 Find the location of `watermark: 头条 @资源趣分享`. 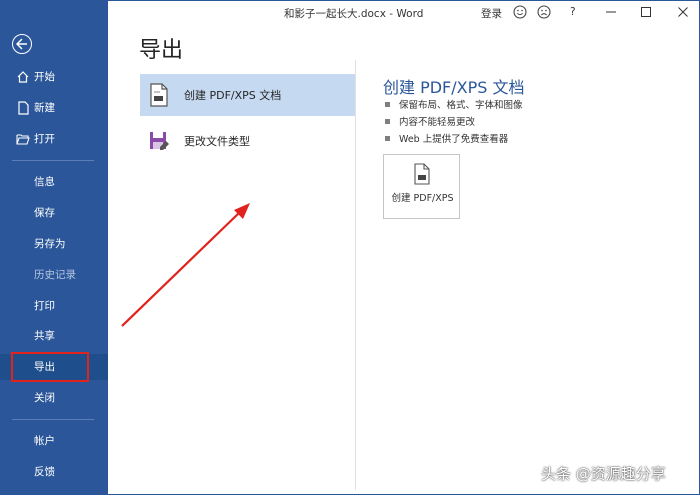

watermark: 头条 @资源趣分享 is located at coordinates (603, 474).